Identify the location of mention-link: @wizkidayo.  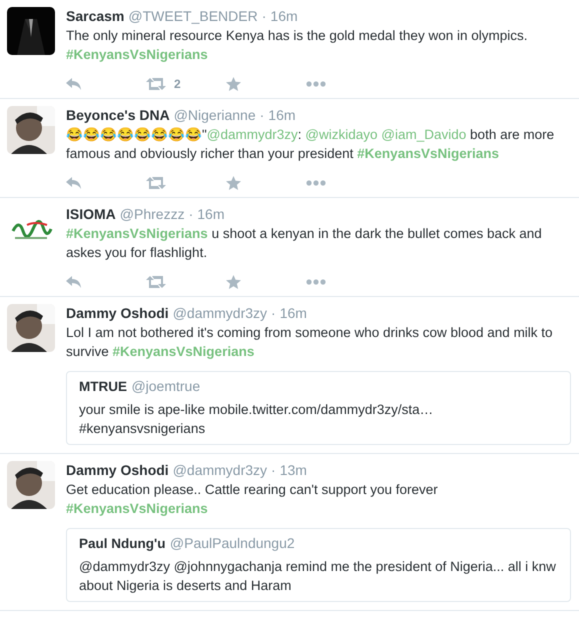
(341, 134).